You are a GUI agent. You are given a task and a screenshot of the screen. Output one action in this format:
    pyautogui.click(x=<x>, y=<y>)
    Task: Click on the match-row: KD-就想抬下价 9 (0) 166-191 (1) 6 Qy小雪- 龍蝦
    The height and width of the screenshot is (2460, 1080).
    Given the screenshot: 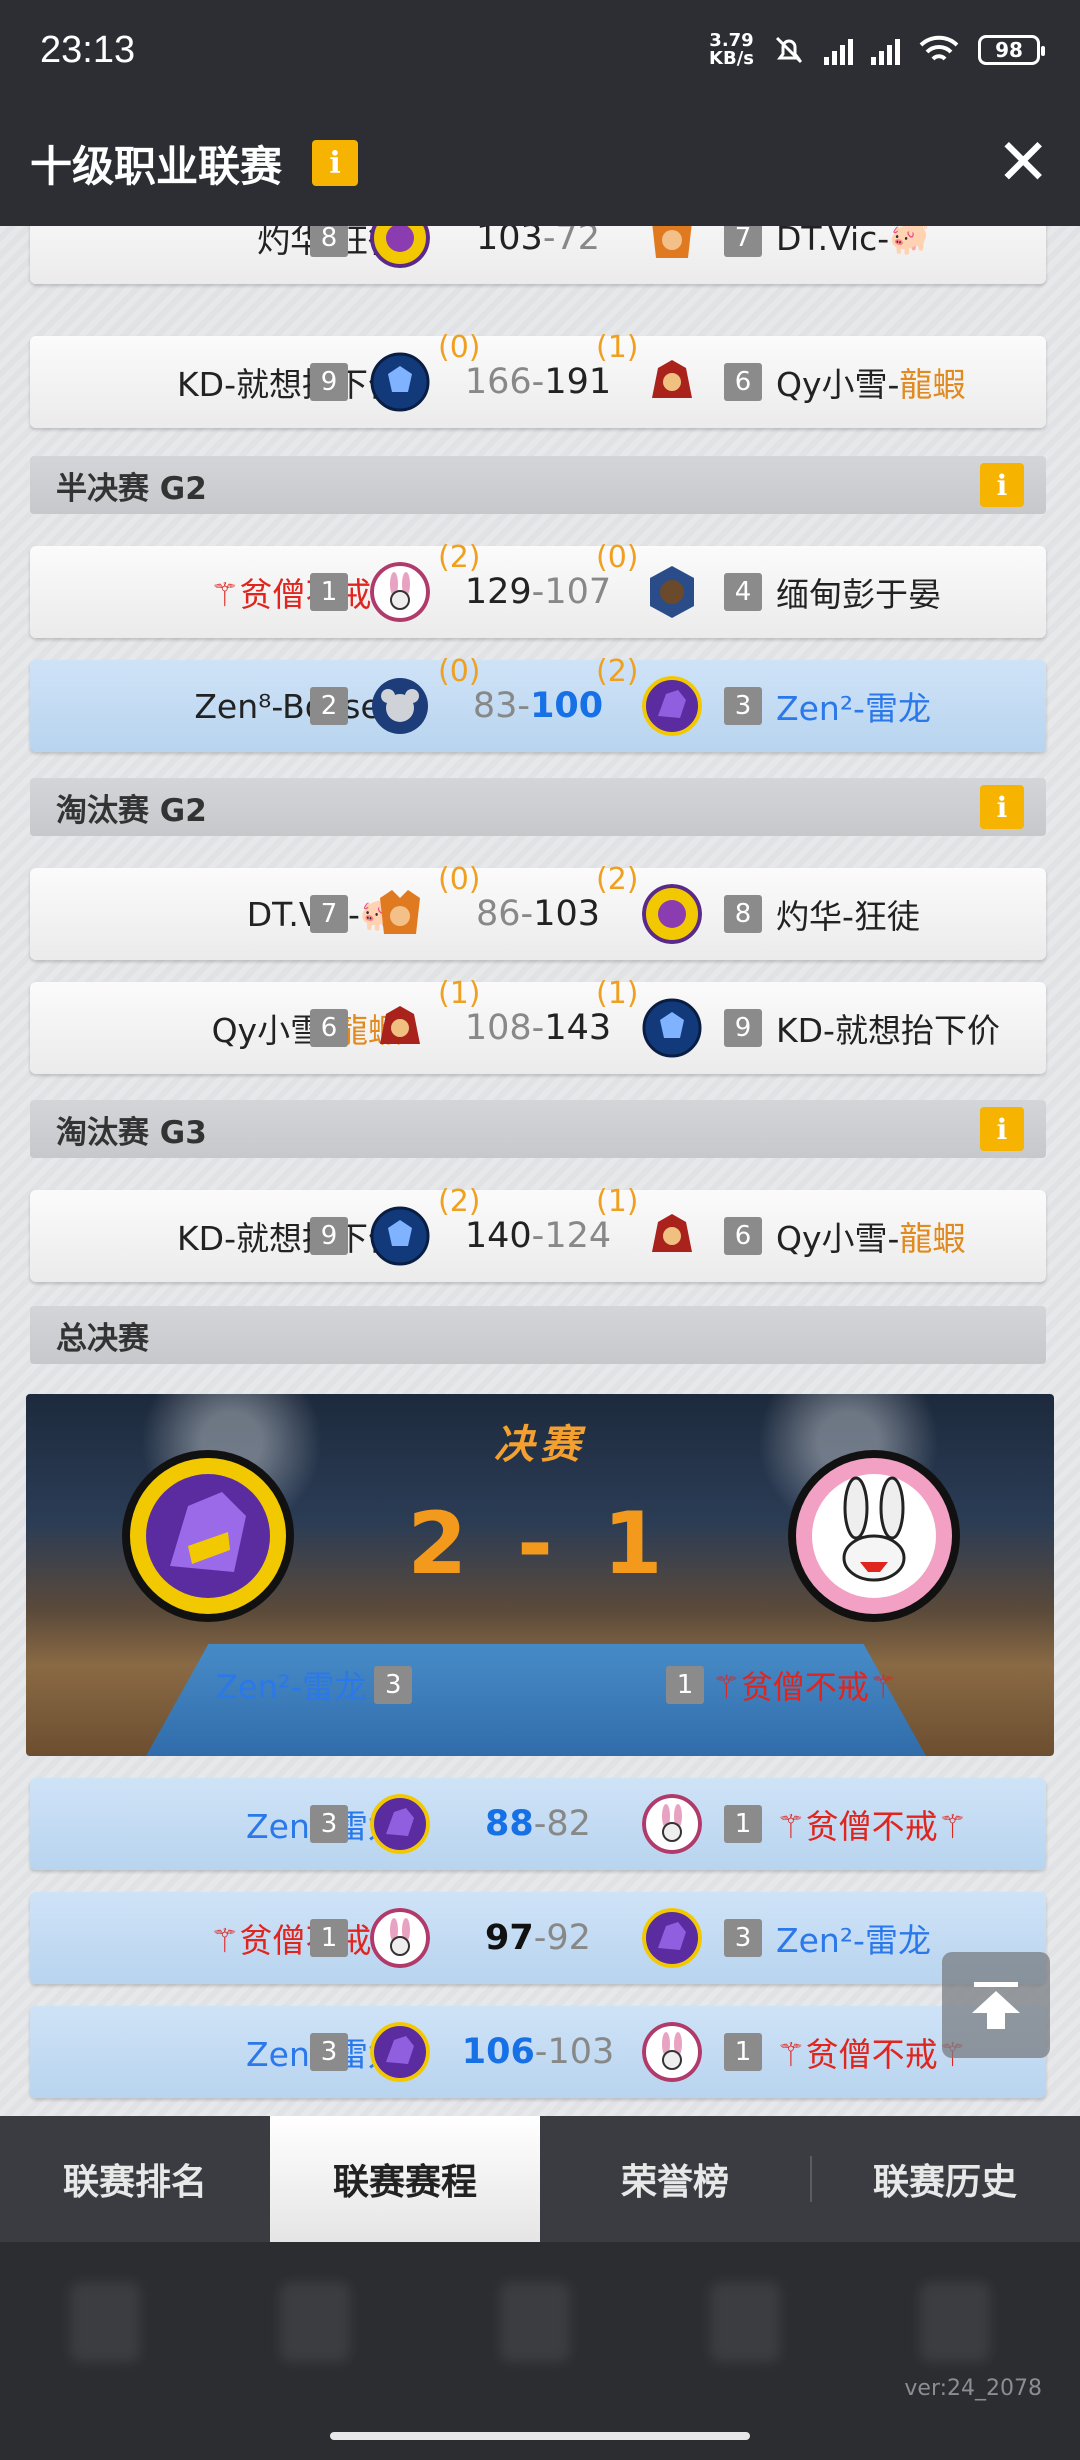 What is the action you would take?
    pyautogui.click(x=538, y=379)
    